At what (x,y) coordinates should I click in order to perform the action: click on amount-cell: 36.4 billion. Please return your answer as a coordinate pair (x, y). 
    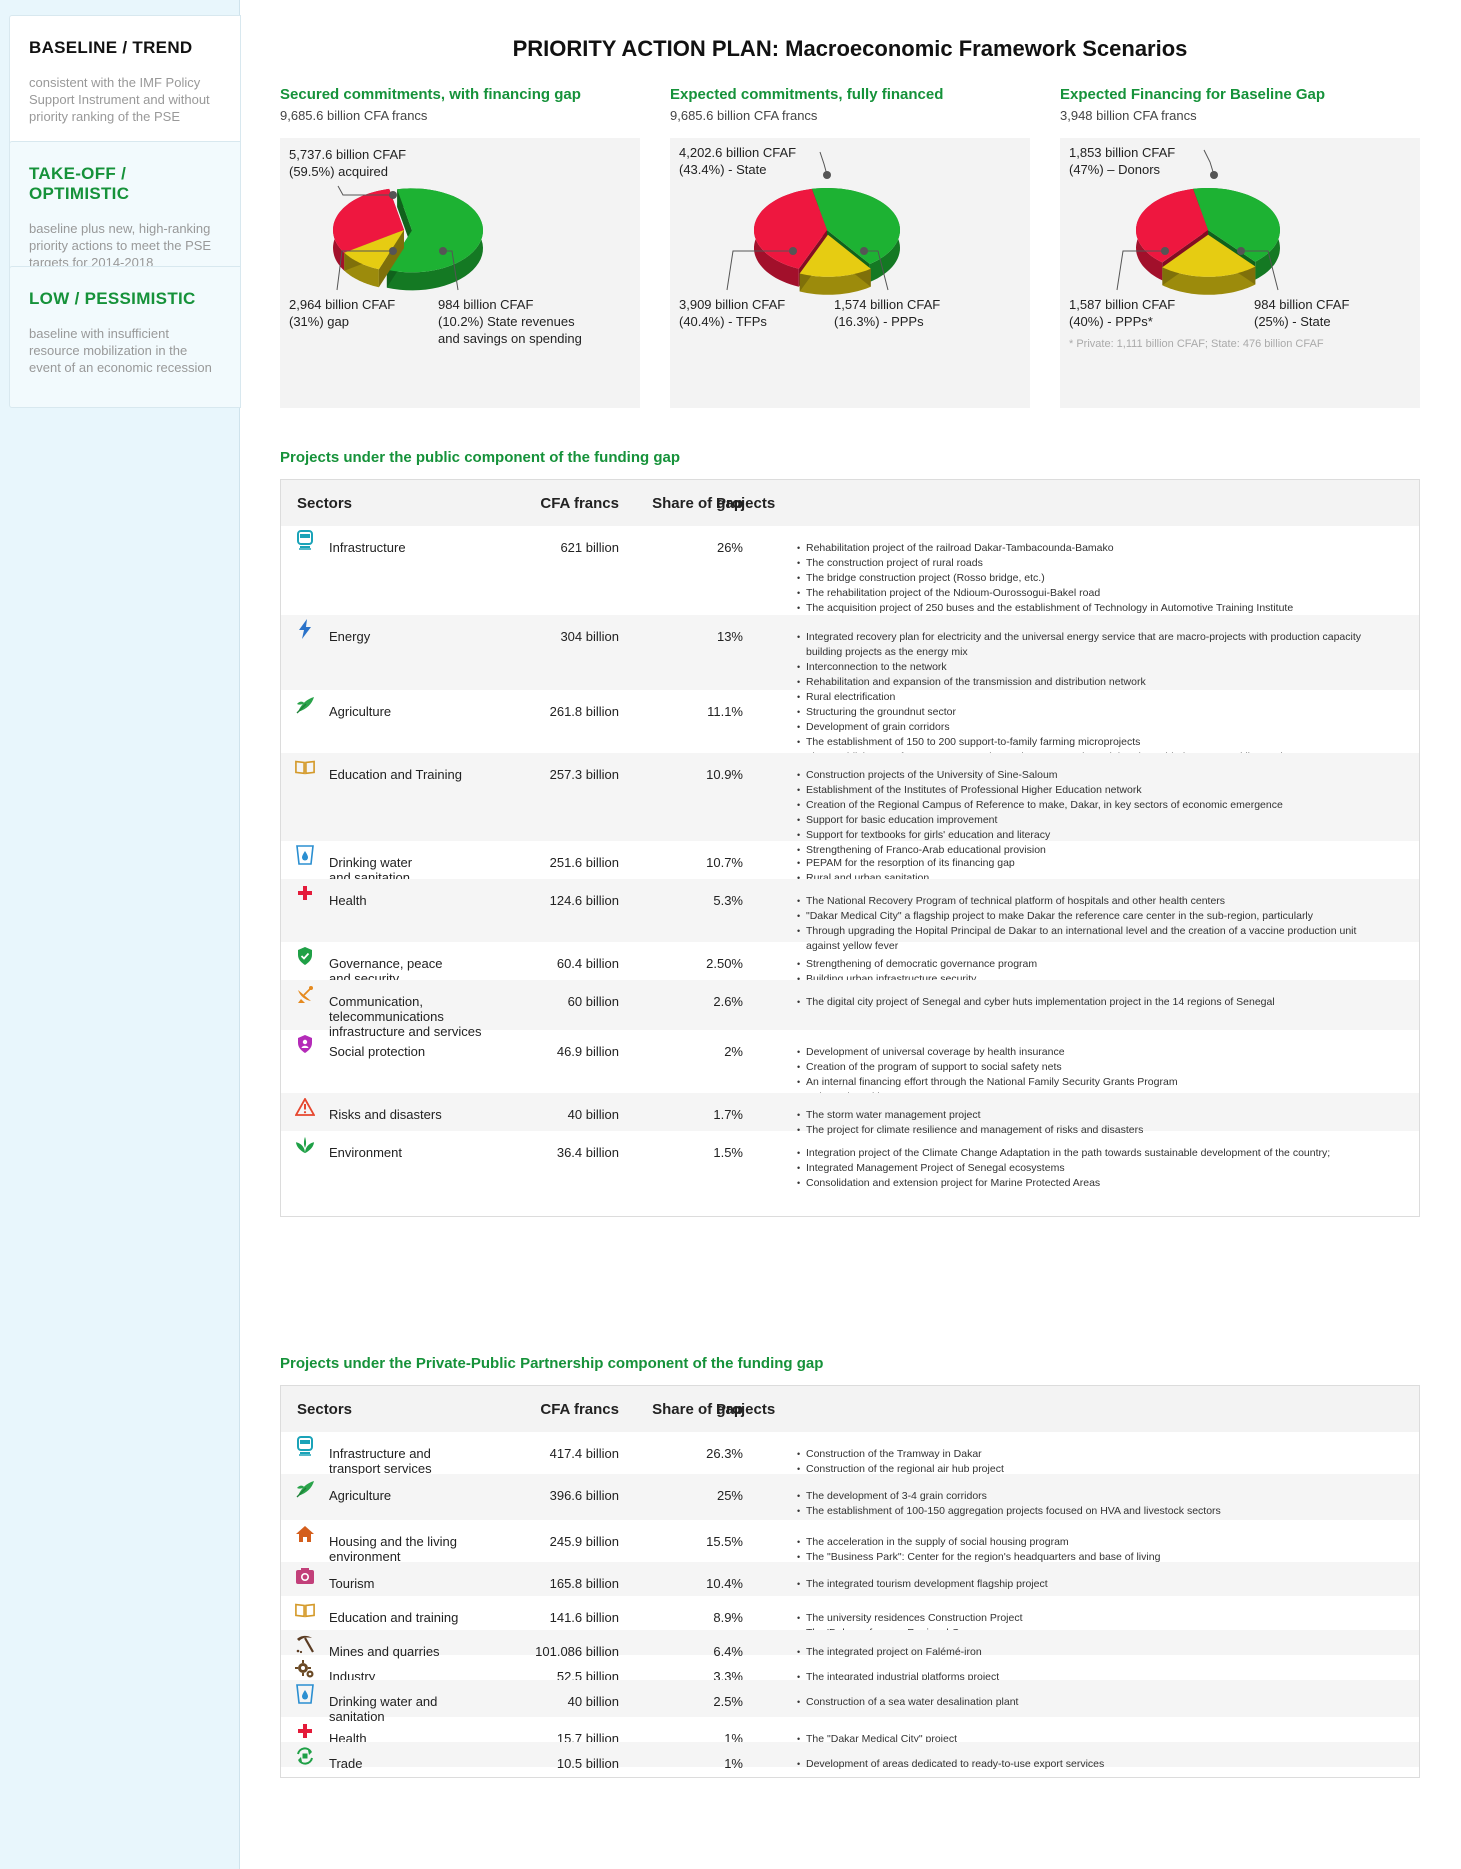
    Looking at the image, I should click on (587, 1152).